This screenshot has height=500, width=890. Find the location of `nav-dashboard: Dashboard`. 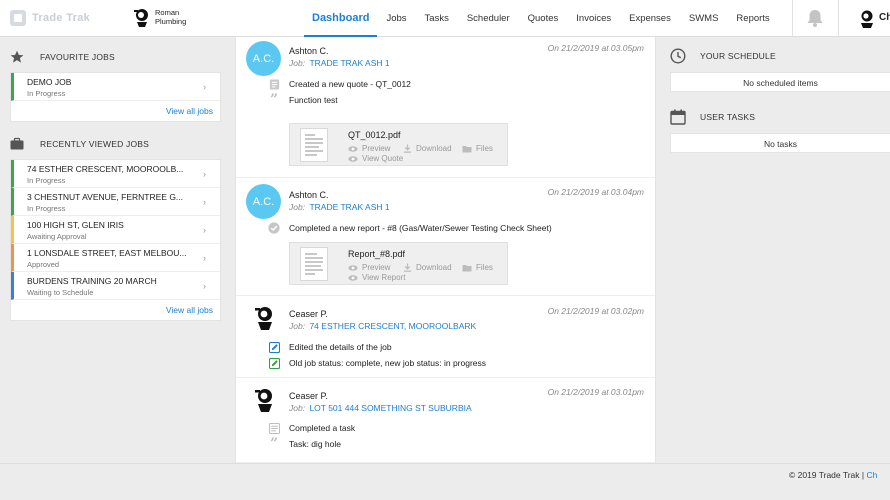

nav-dashboard: Dashboard is located at coordinates (341, 18).